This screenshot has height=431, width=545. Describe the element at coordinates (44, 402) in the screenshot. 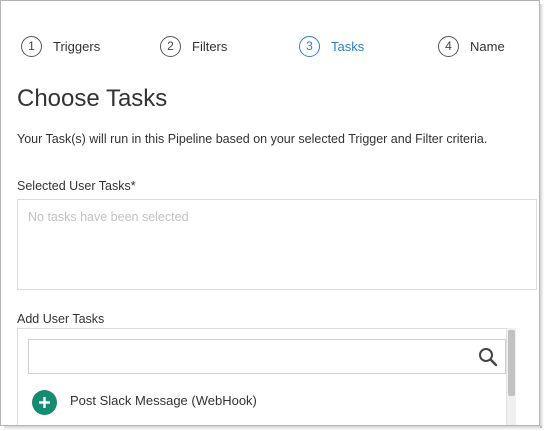

I see `plus-icon` at that location.